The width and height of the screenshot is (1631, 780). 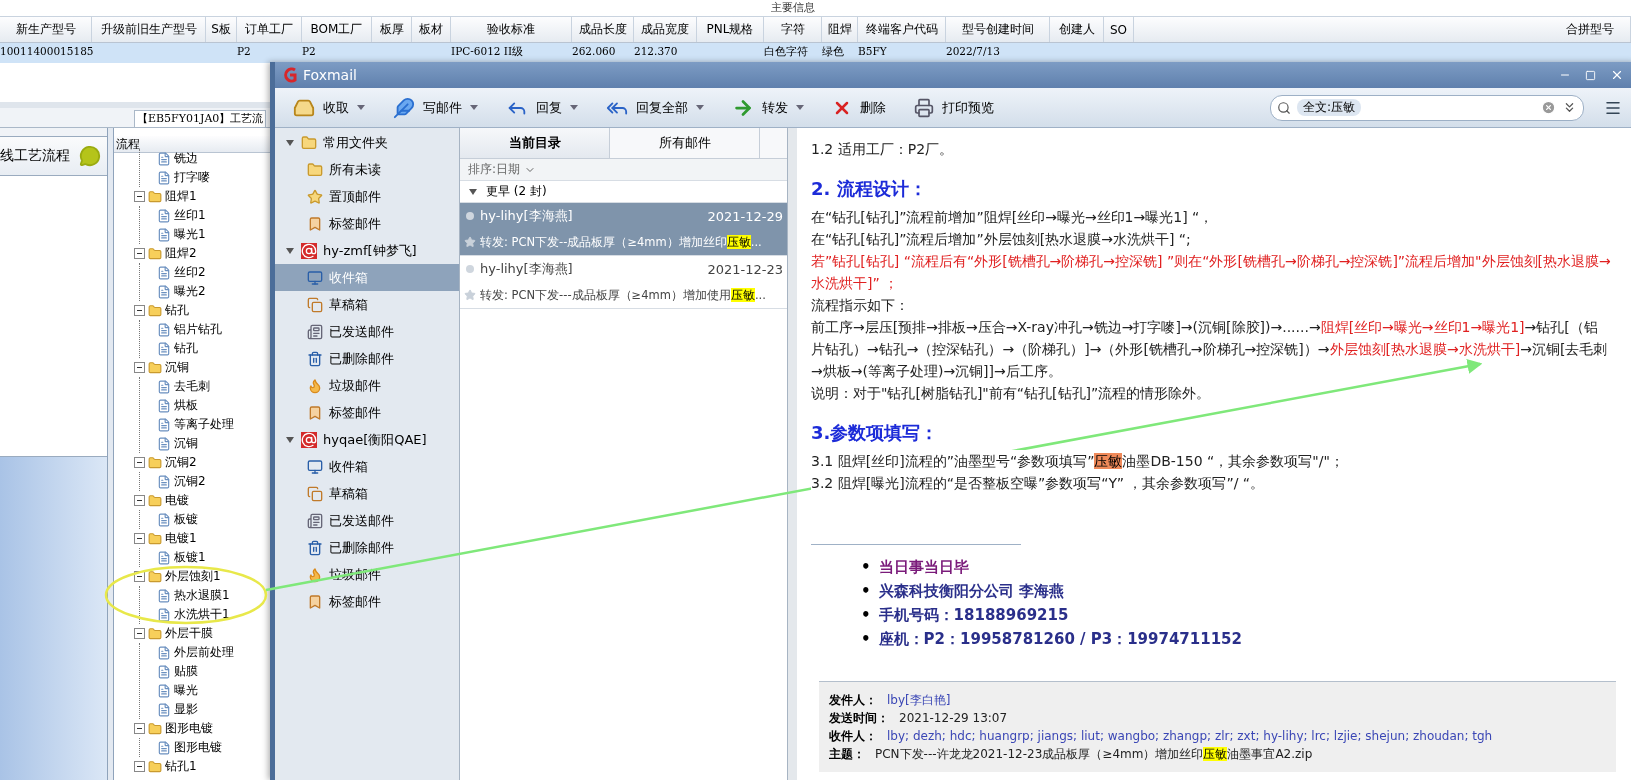 What do you see at coordinates (200, 118) in the screenshot?
I see `process-tab: 【EB5FY01JA0】工艺流` at bounding box center [200, 118].